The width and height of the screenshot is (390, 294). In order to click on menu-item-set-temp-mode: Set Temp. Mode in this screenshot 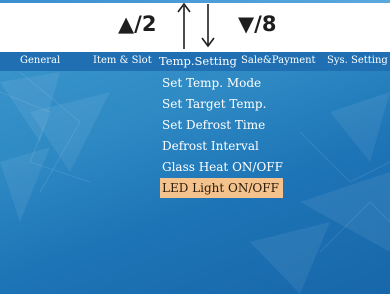, I will do `click(212, 83)`.